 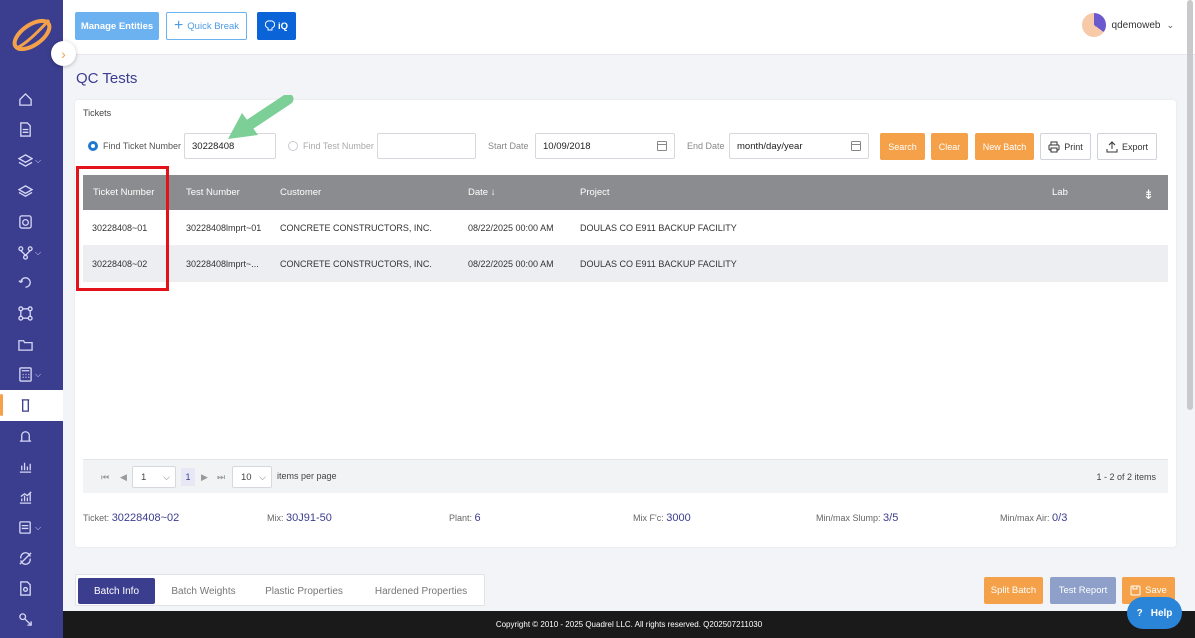 I want to click on sidebar-item-analytics, so click(x=31, y=497).